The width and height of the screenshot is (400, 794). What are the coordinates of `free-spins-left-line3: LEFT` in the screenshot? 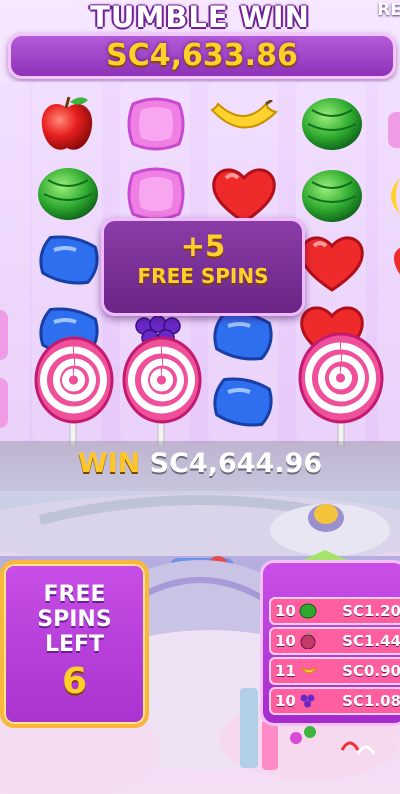 It's located at (74, 644).